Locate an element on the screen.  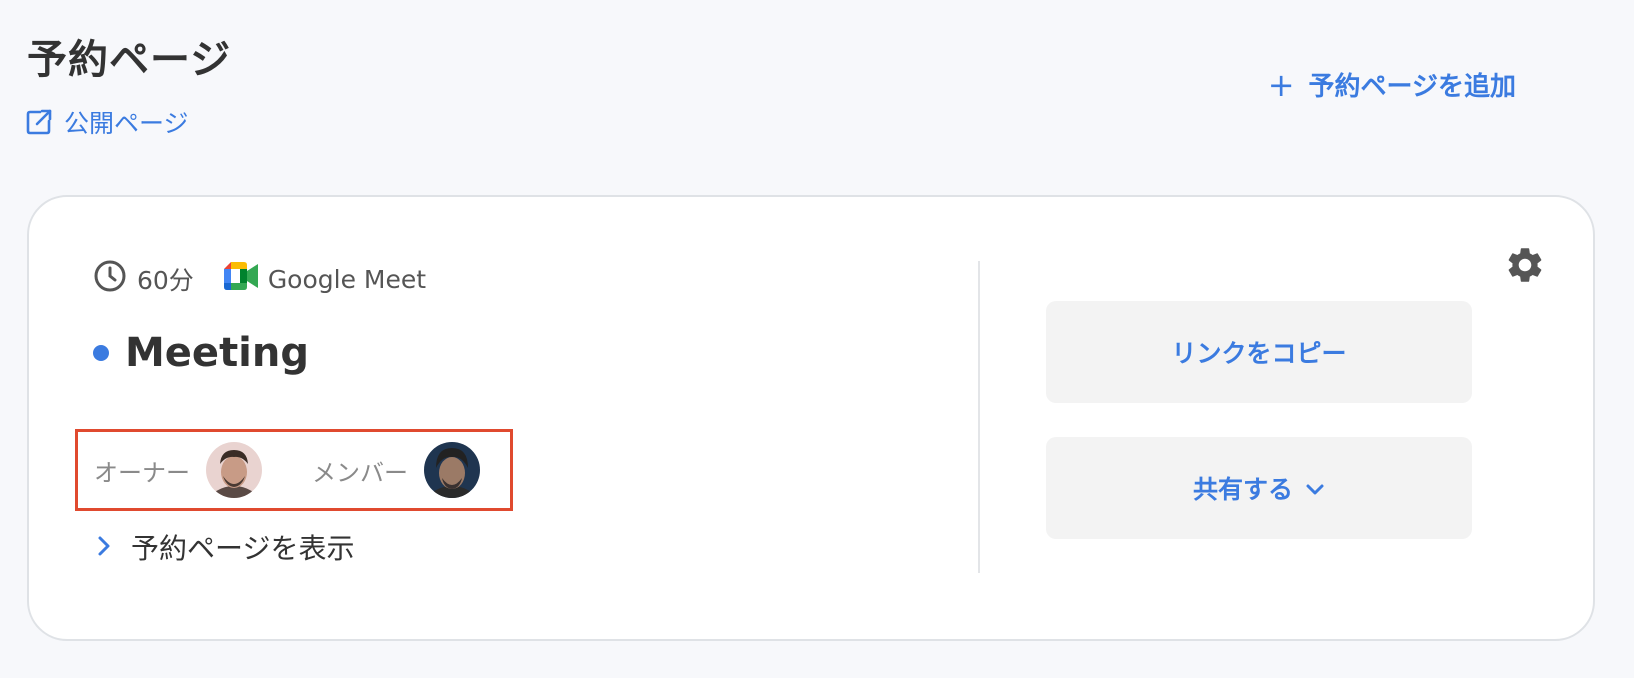
chevron-down-icon is located at coordinates (1315, 488).